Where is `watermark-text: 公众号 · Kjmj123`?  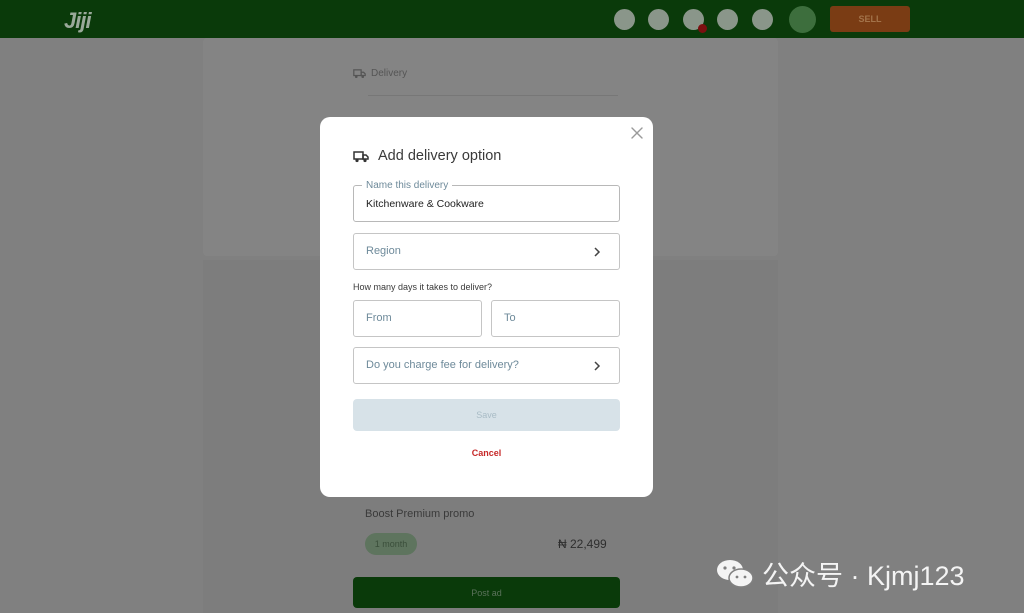
watermark-text: 公众号 · Kjmj123 is located at coordinates (863, 576).